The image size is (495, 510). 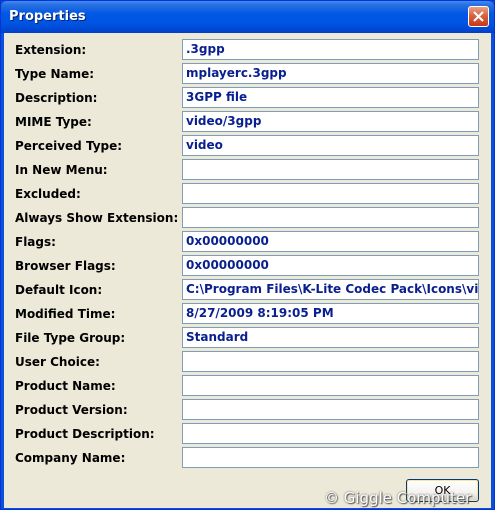 I want to click on property-row: Description: 3GPP file, so click(x=247, y=99).